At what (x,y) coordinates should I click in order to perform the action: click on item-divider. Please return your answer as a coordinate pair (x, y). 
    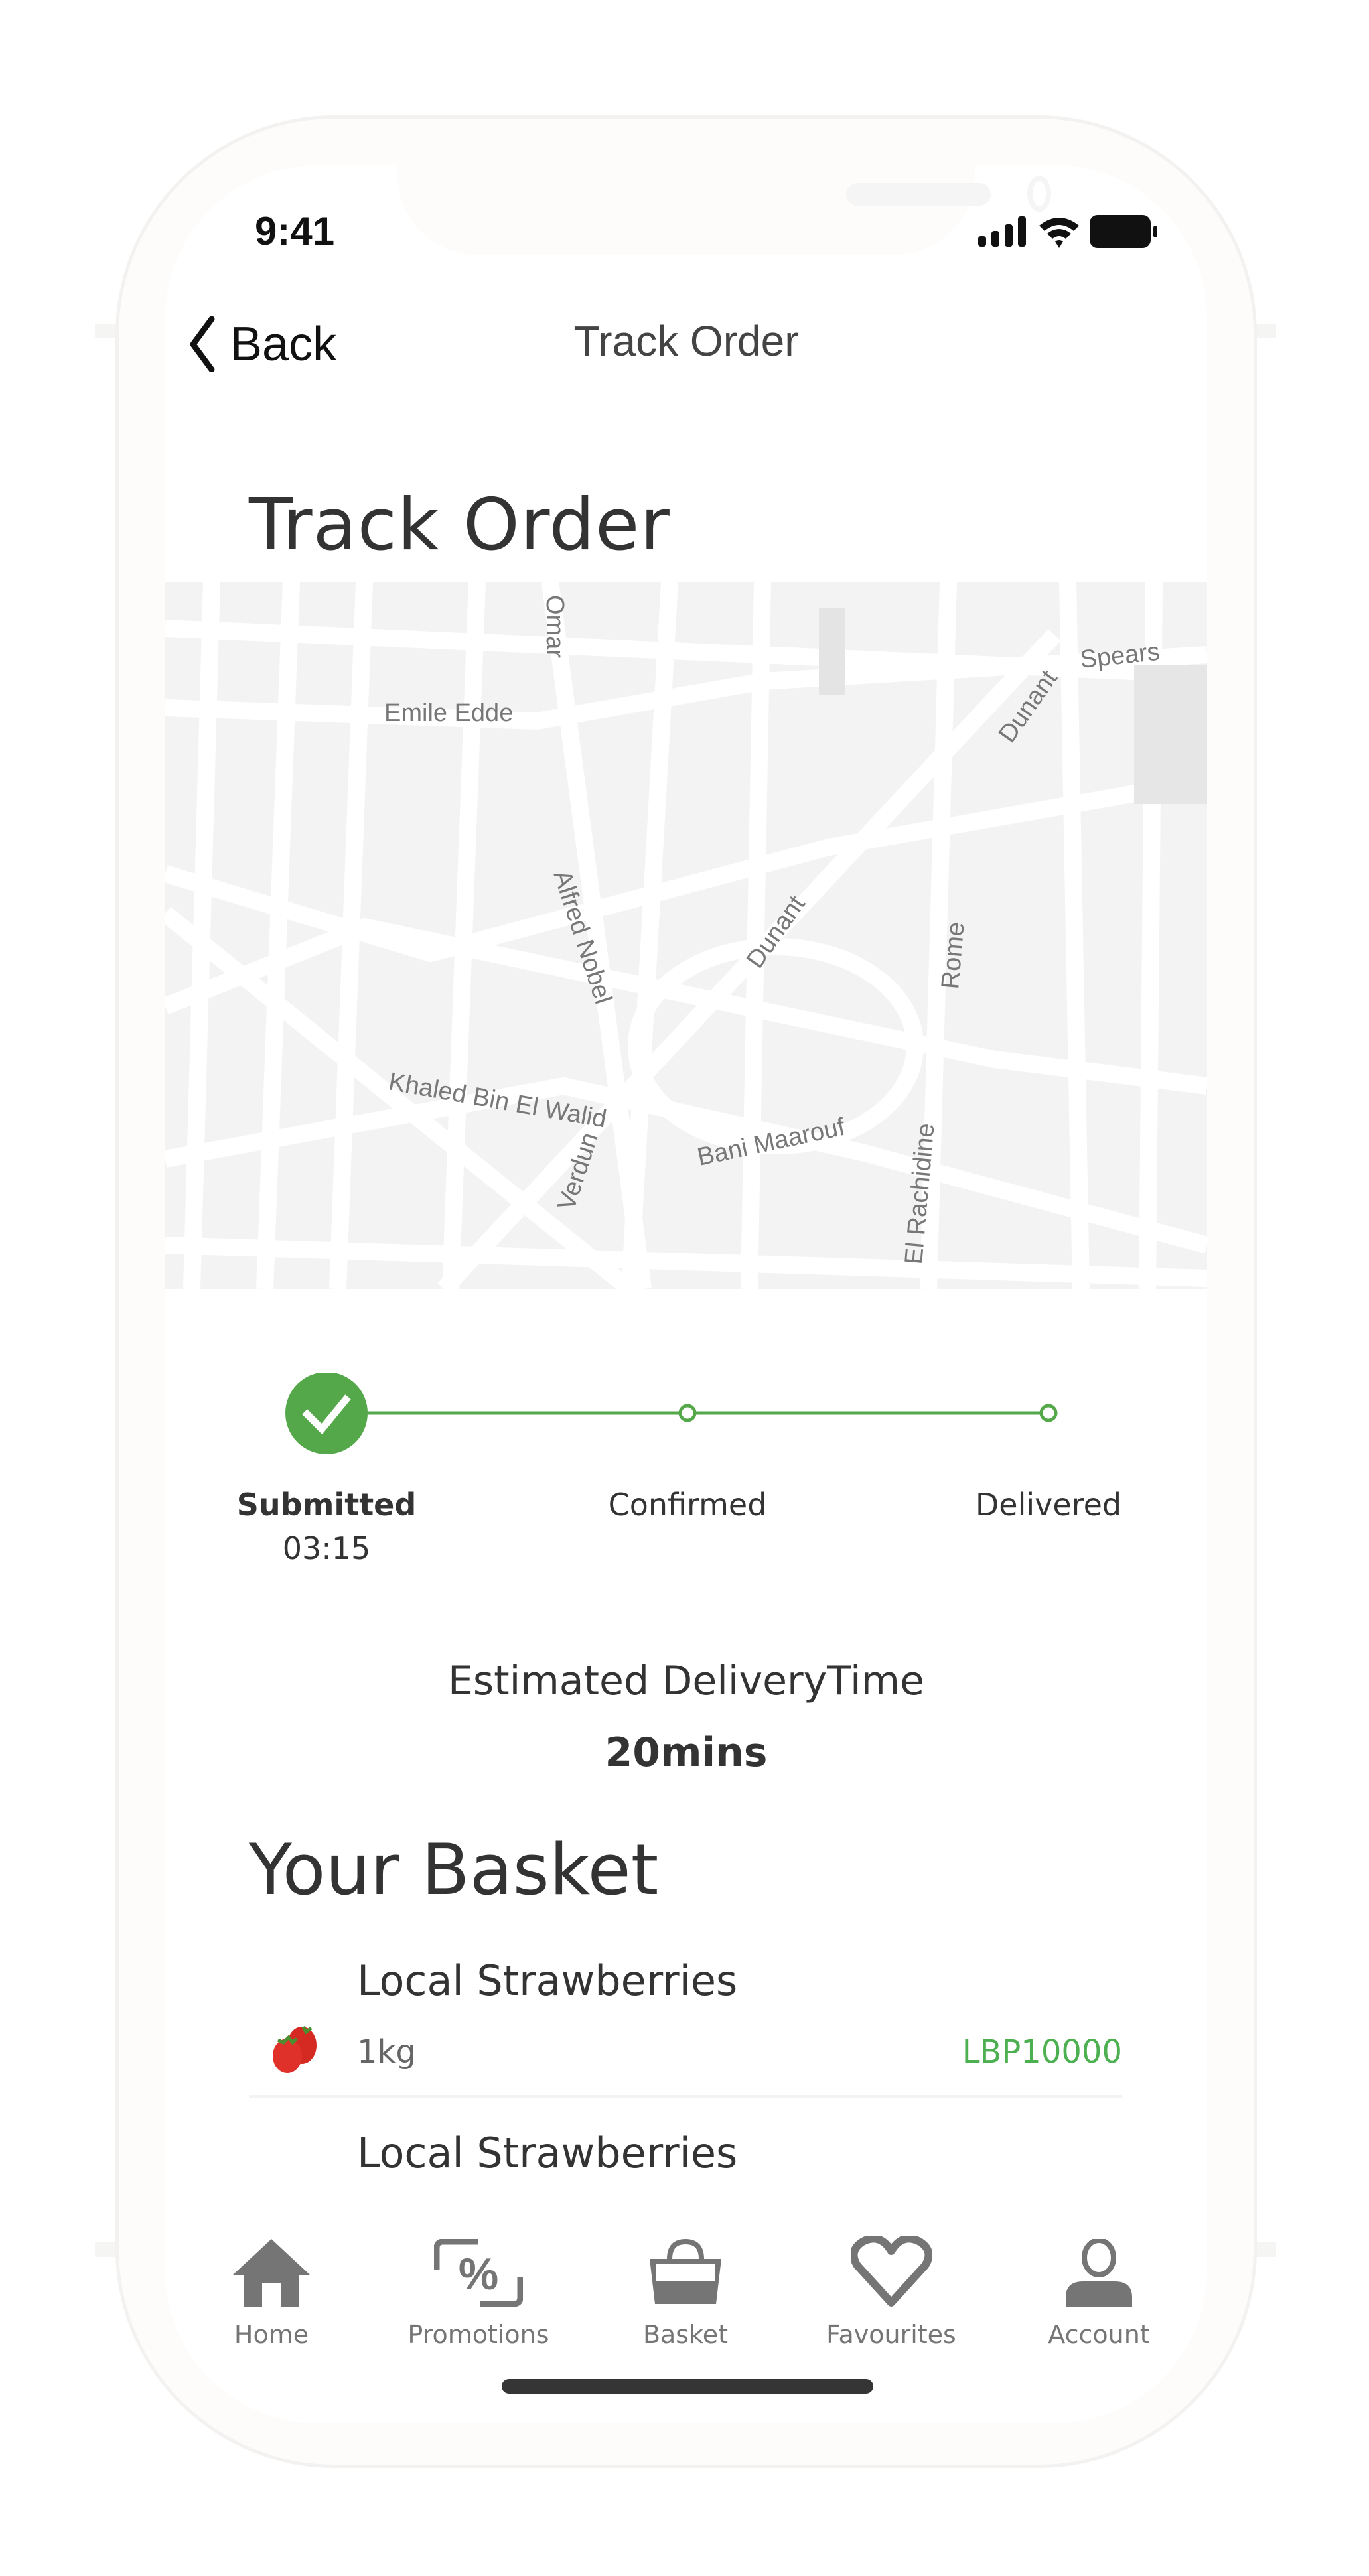
    Looking at the image, I should click on (686, 2096).